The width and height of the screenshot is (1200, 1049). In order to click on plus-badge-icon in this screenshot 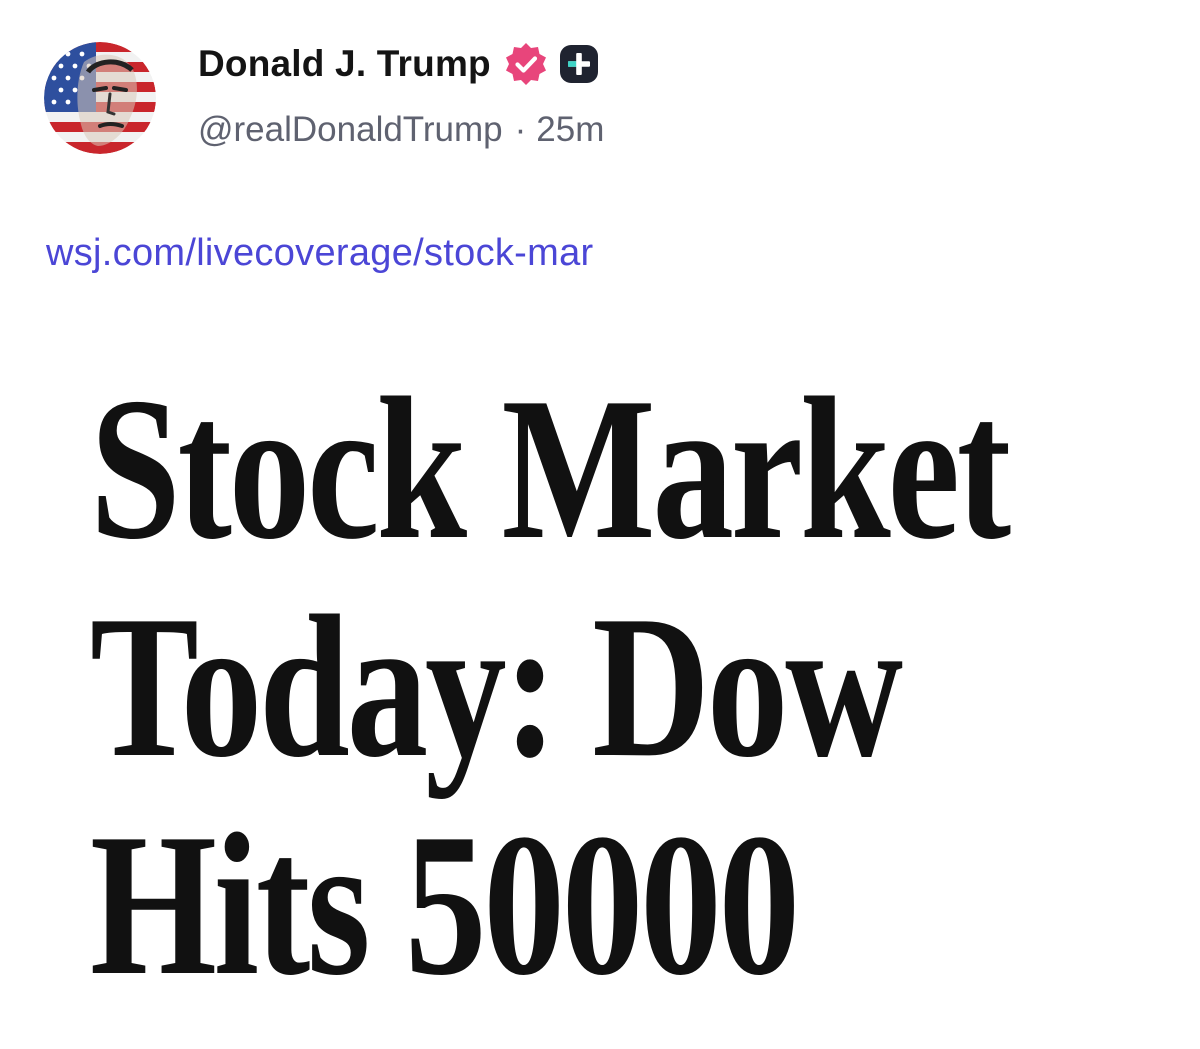, I will do `click(579, 64)`.